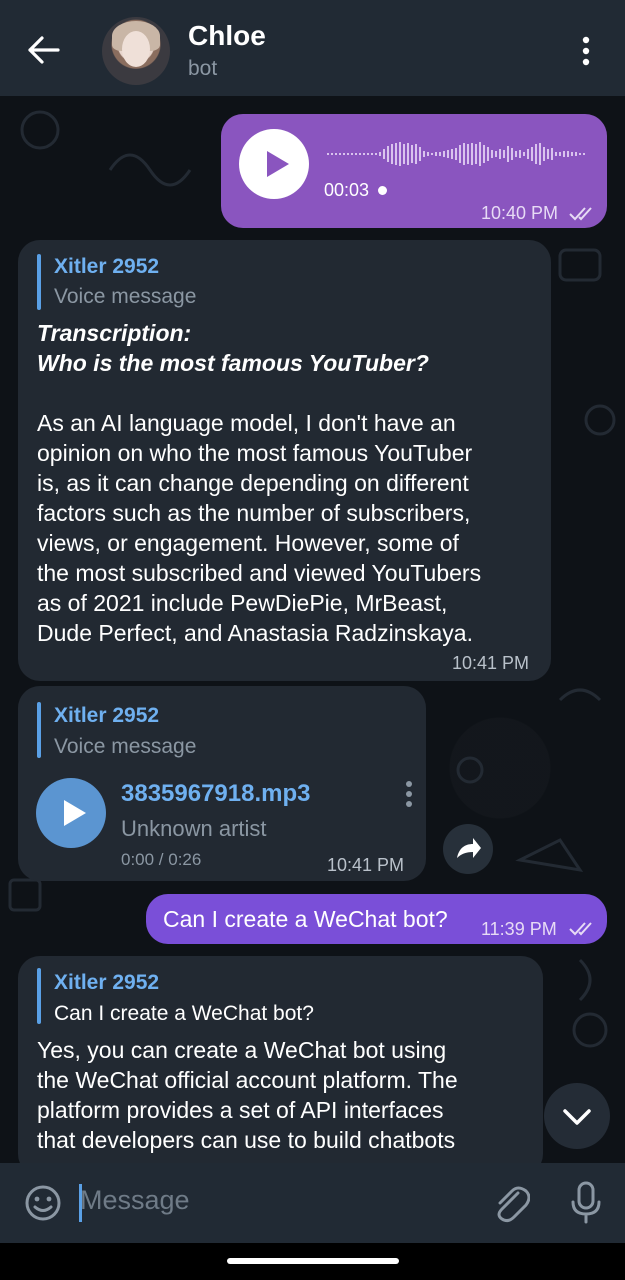 The image size is (625, 1280). What do you see at coordinates (136, 51) in the screenshot?
I see `avatar` at bounding box center [136, 51].